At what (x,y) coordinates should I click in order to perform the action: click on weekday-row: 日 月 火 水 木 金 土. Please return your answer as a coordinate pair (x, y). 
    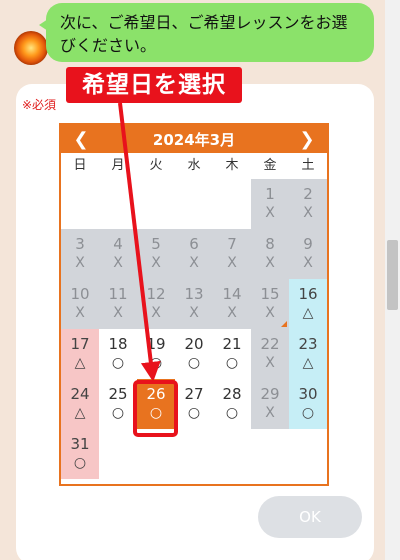
    Looking at the image, I should click on (194, 166).